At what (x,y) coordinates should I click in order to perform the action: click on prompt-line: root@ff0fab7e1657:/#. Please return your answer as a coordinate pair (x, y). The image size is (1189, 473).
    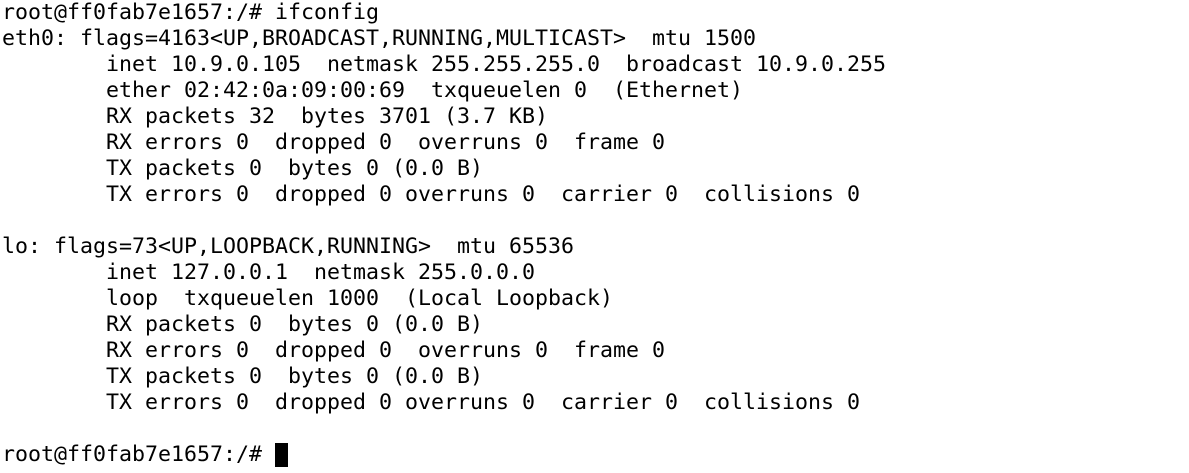
    Looking at the image, I should click on (595, 455).